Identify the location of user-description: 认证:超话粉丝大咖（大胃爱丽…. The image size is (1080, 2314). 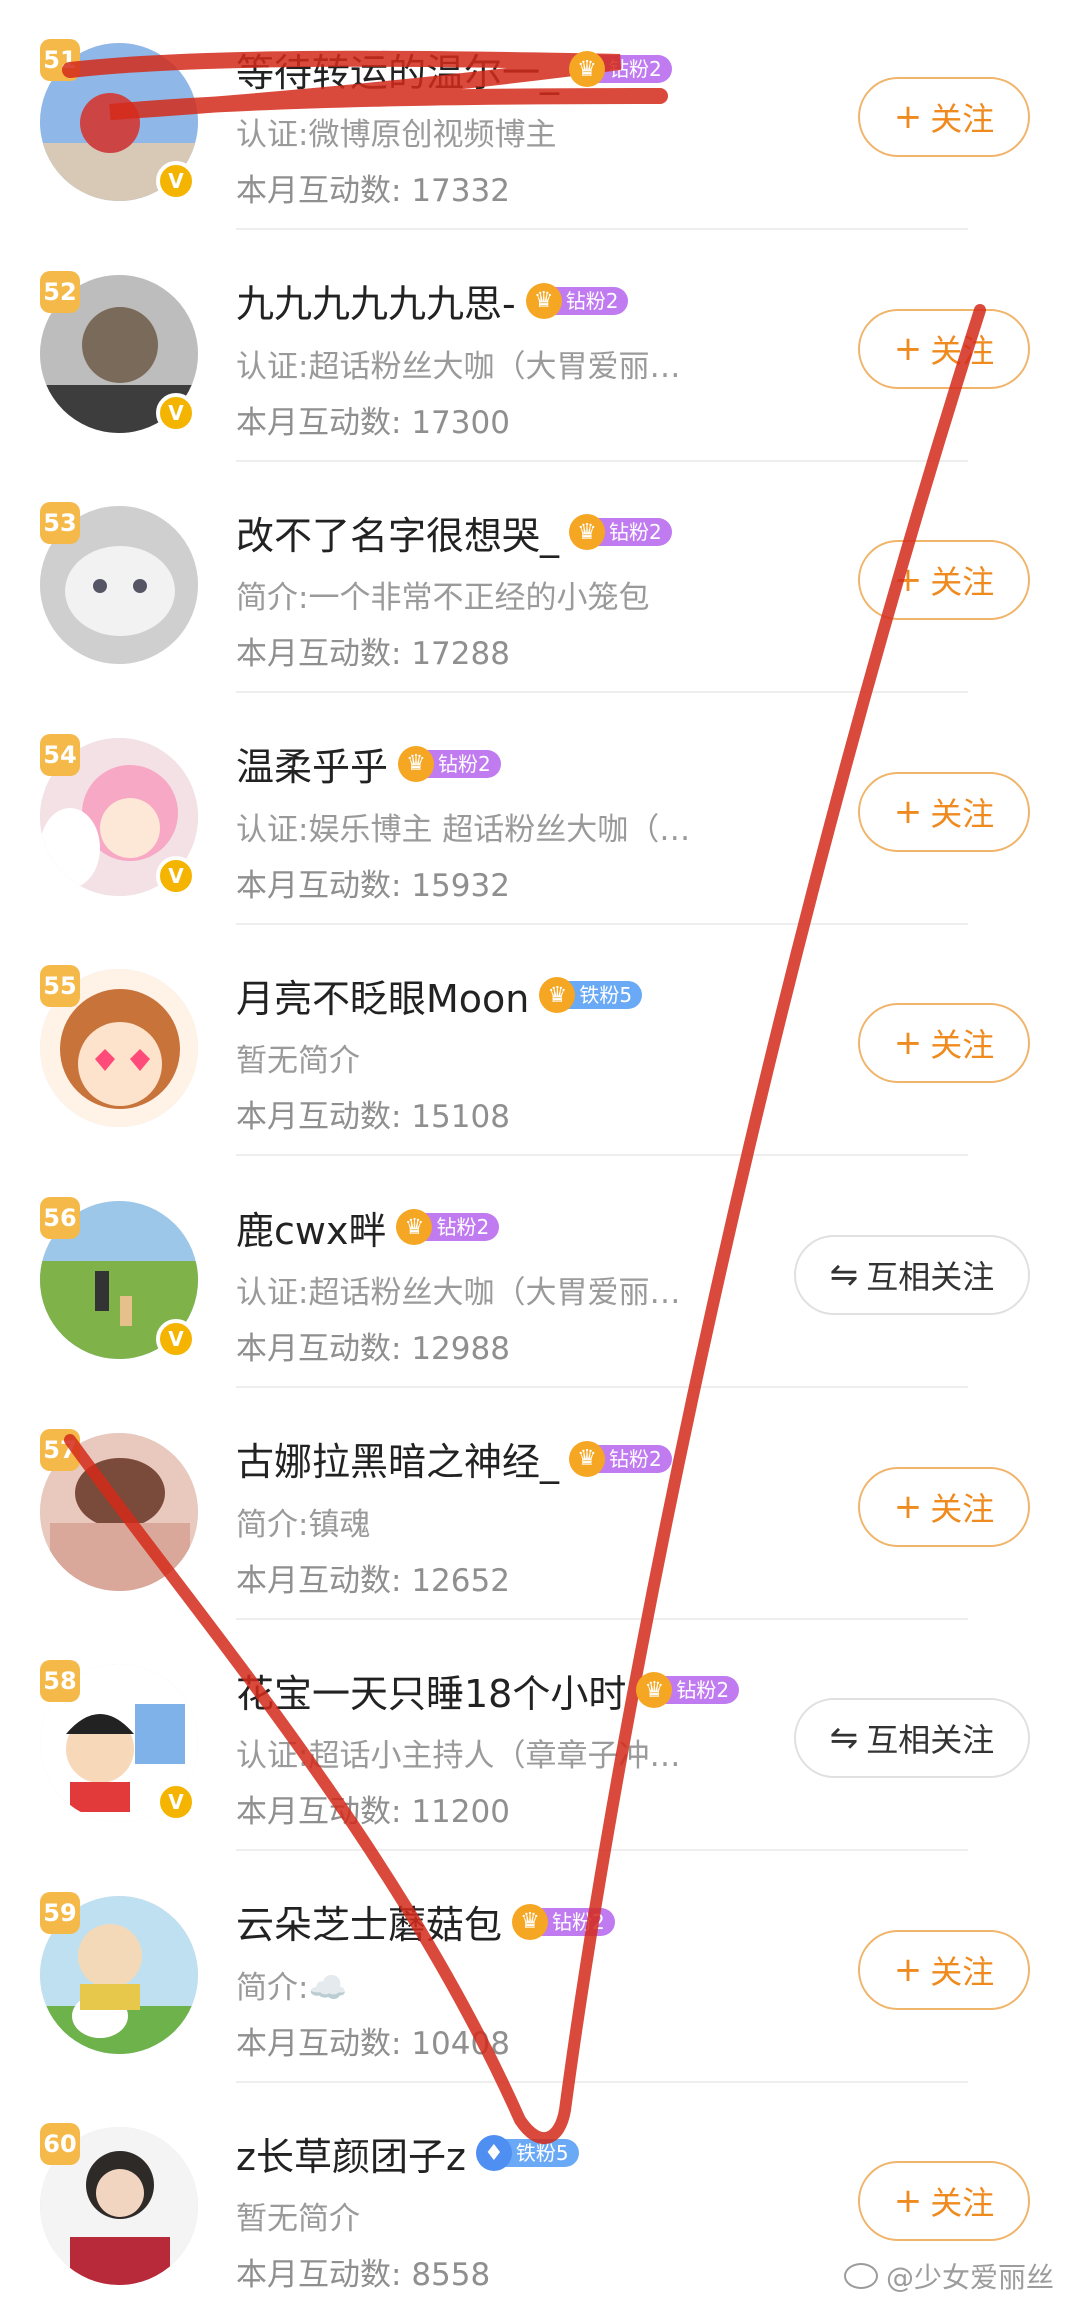
(458, 366).